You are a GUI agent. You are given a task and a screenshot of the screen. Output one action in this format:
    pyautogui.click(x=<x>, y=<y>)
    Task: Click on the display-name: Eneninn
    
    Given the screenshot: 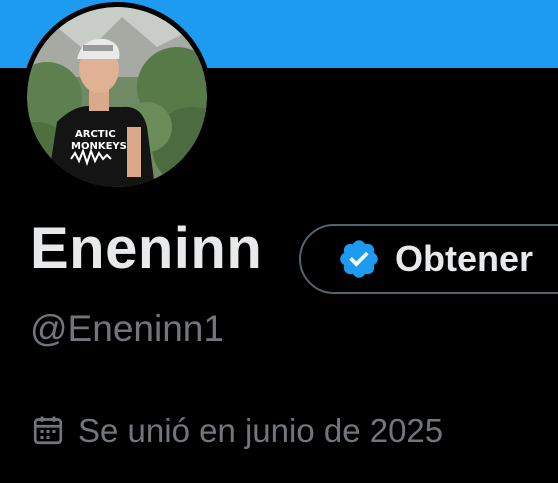 What is the action you would take?
    pyautogui.click(x=146, y=248)
    